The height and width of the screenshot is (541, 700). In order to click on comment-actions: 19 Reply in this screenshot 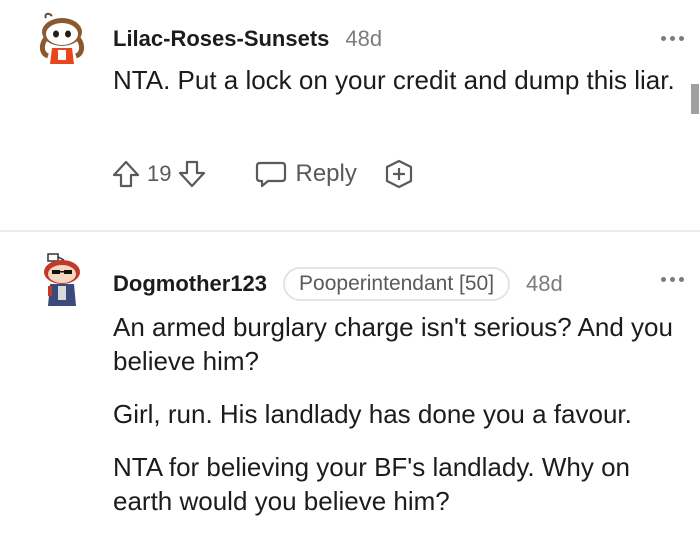, I will do `click(263, 174)`.